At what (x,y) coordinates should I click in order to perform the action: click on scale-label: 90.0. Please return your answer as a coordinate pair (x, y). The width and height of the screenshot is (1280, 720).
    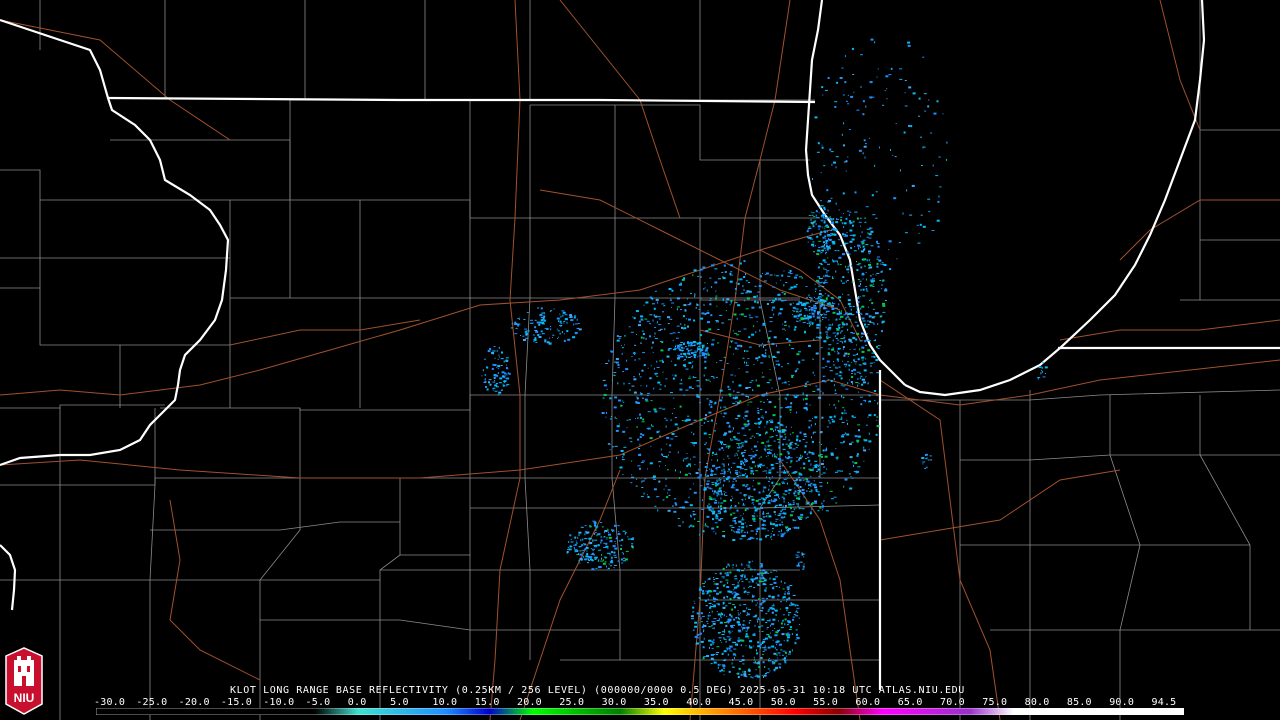
    Looking at the image, I should click on (1122, 702).